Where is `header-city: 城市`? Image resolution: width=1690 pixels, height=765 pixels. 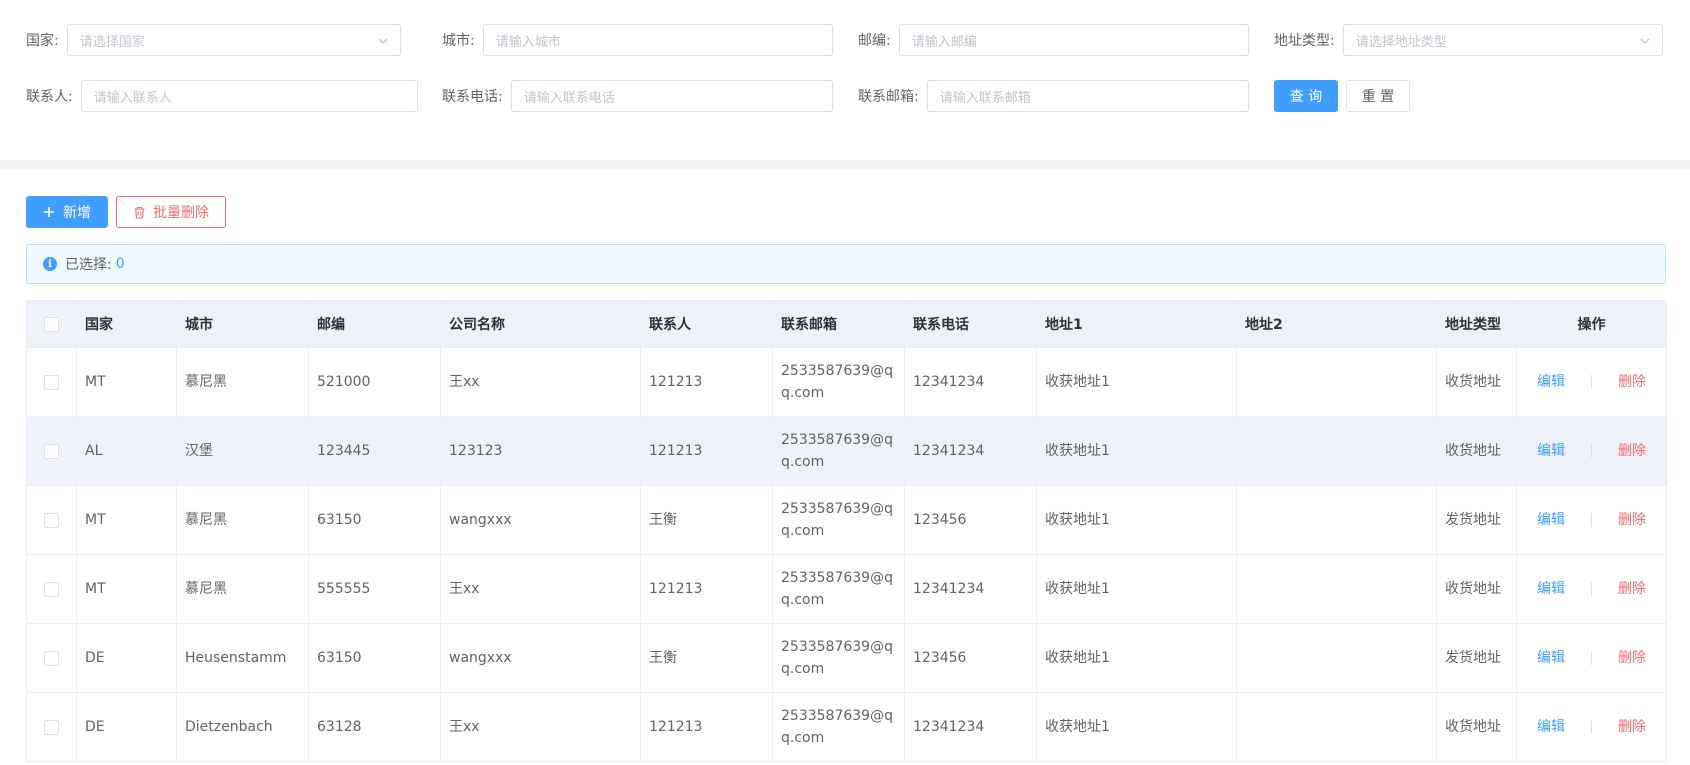
header-city: 城市 is located at coordinates (242, 324).